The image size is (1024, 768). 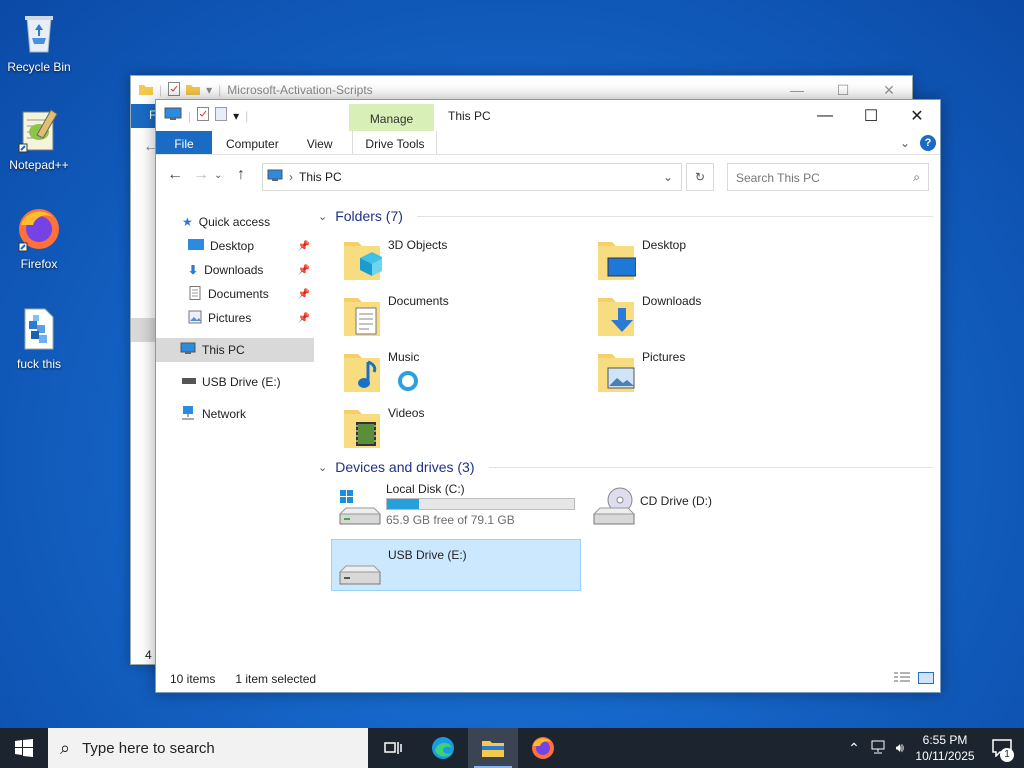 I want to click on drive-cd-d: CD Drive (D:), so click(x=709, y=508).